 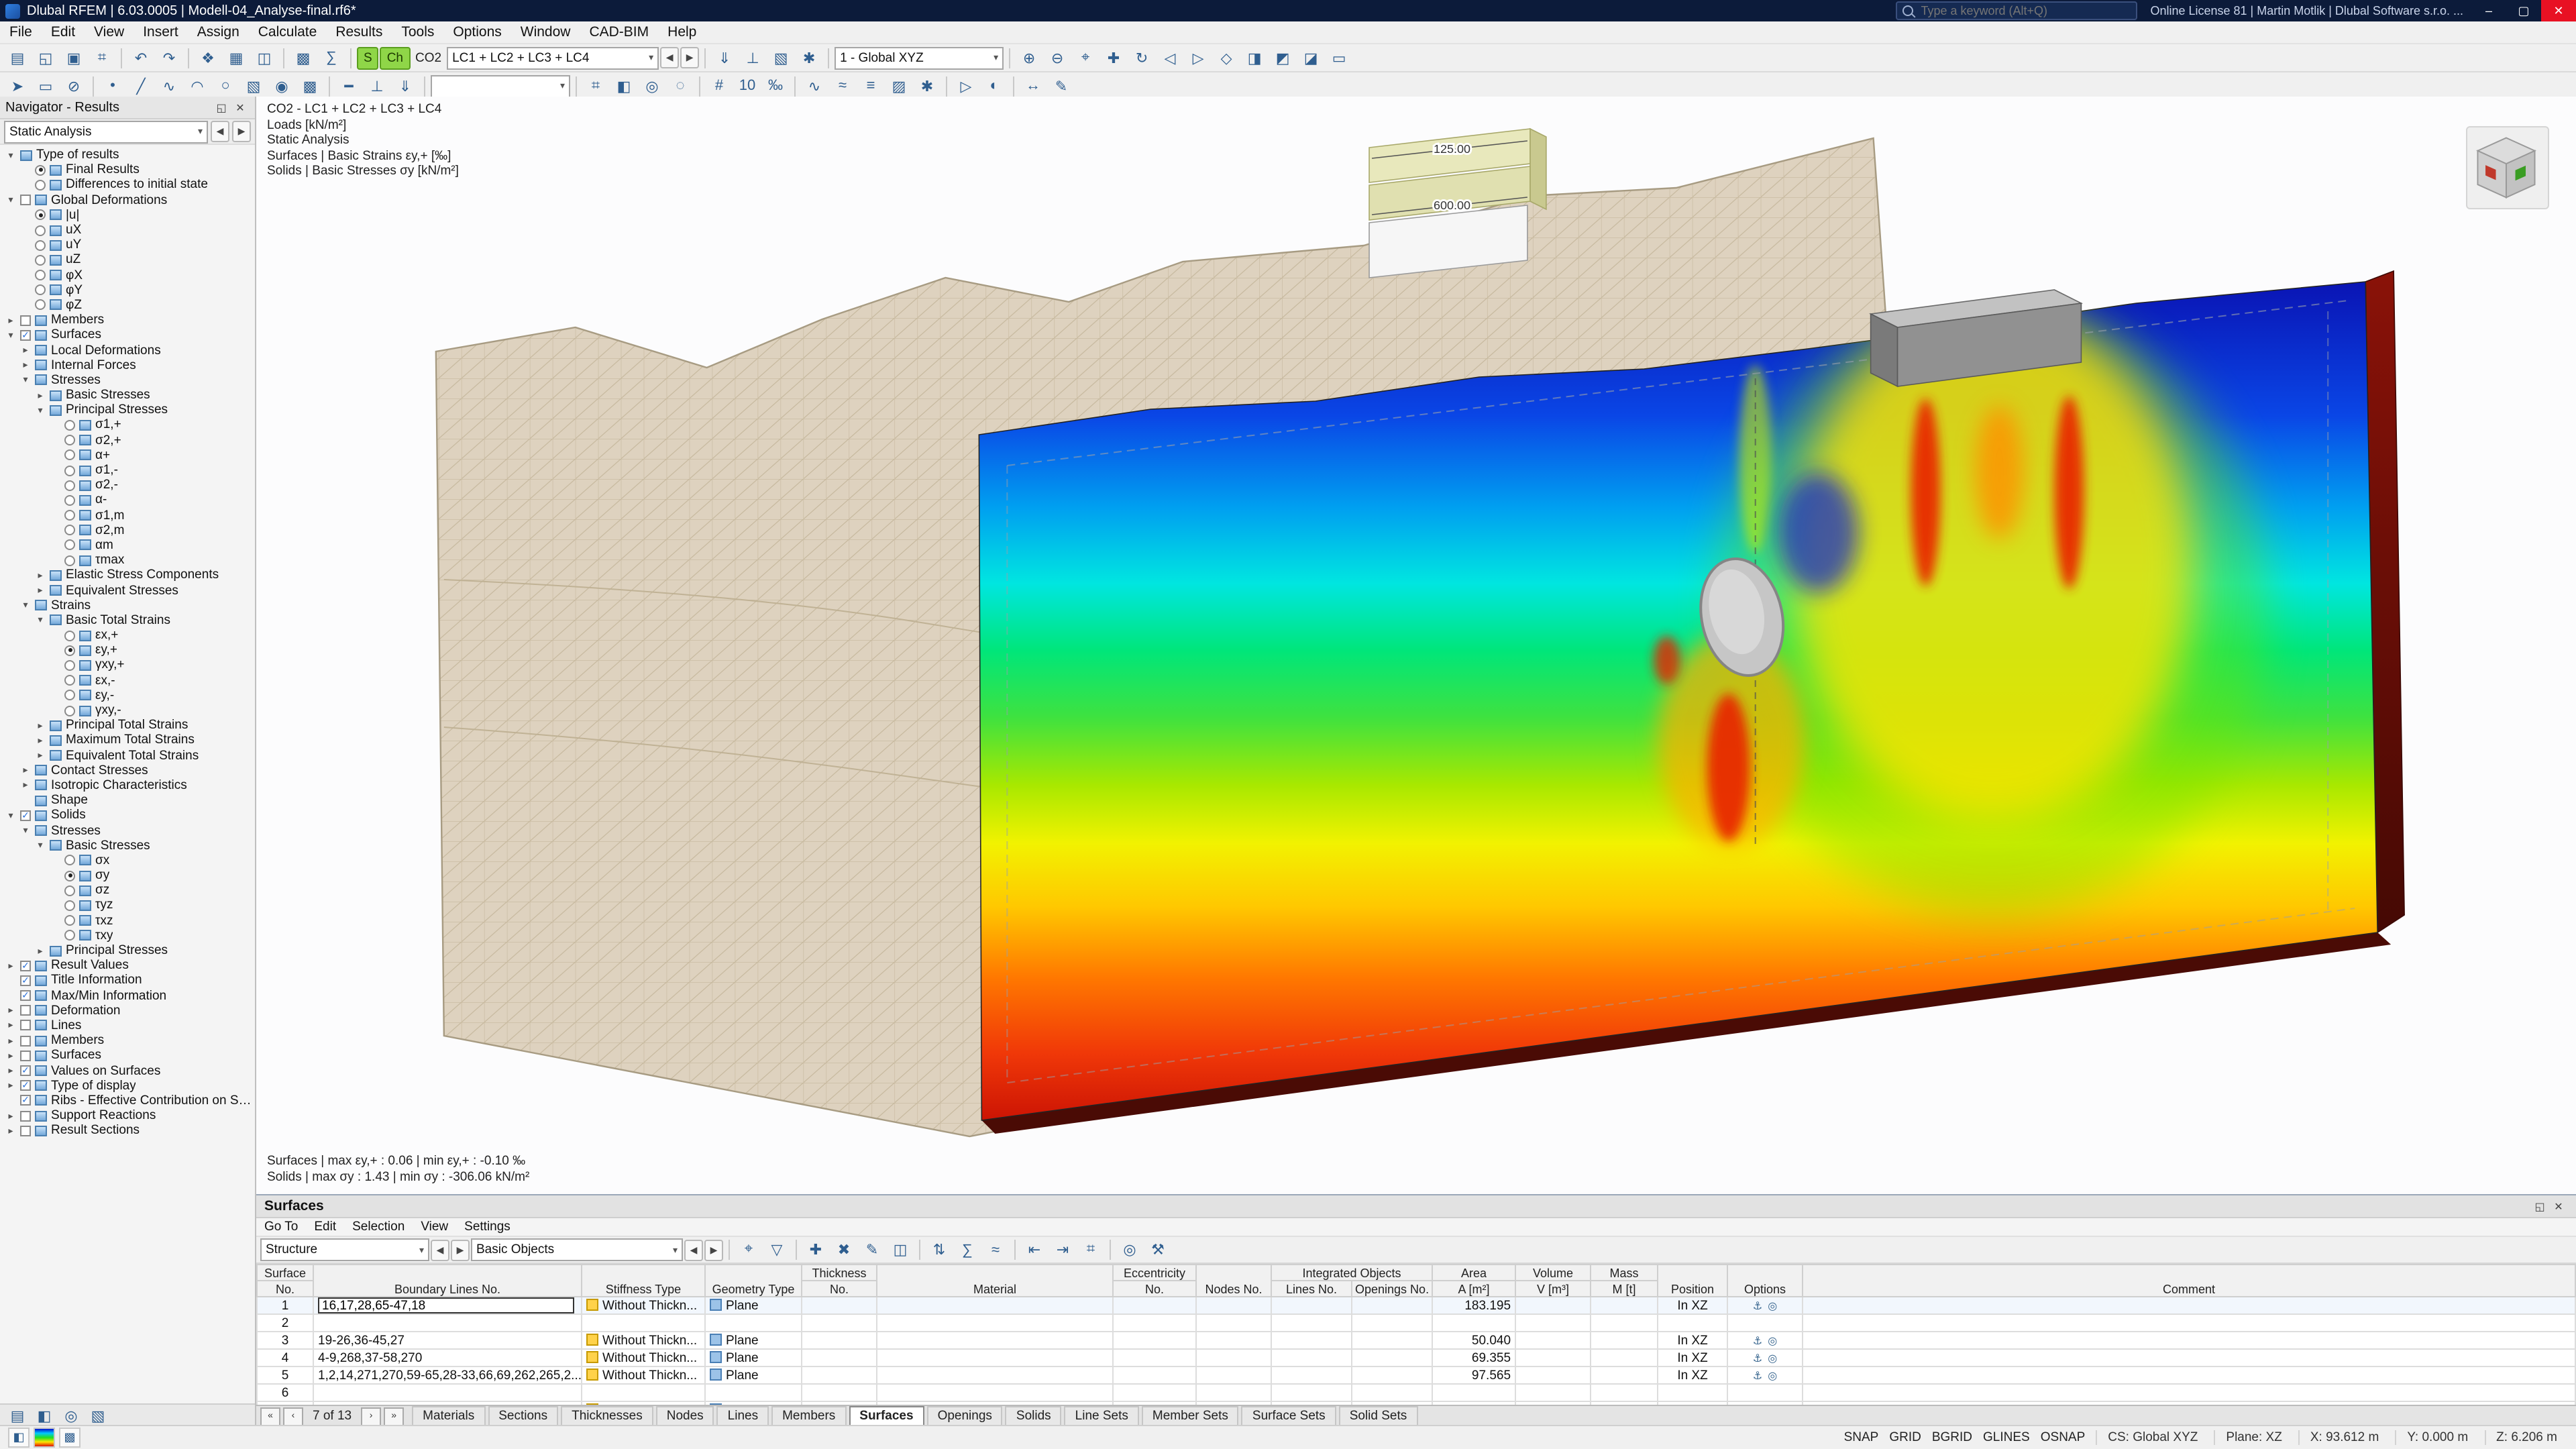 What do you see at coordinates (281, 85) in the screenshot?
I see `opening-tool-button: ◉` at bounding box center [281, 85].